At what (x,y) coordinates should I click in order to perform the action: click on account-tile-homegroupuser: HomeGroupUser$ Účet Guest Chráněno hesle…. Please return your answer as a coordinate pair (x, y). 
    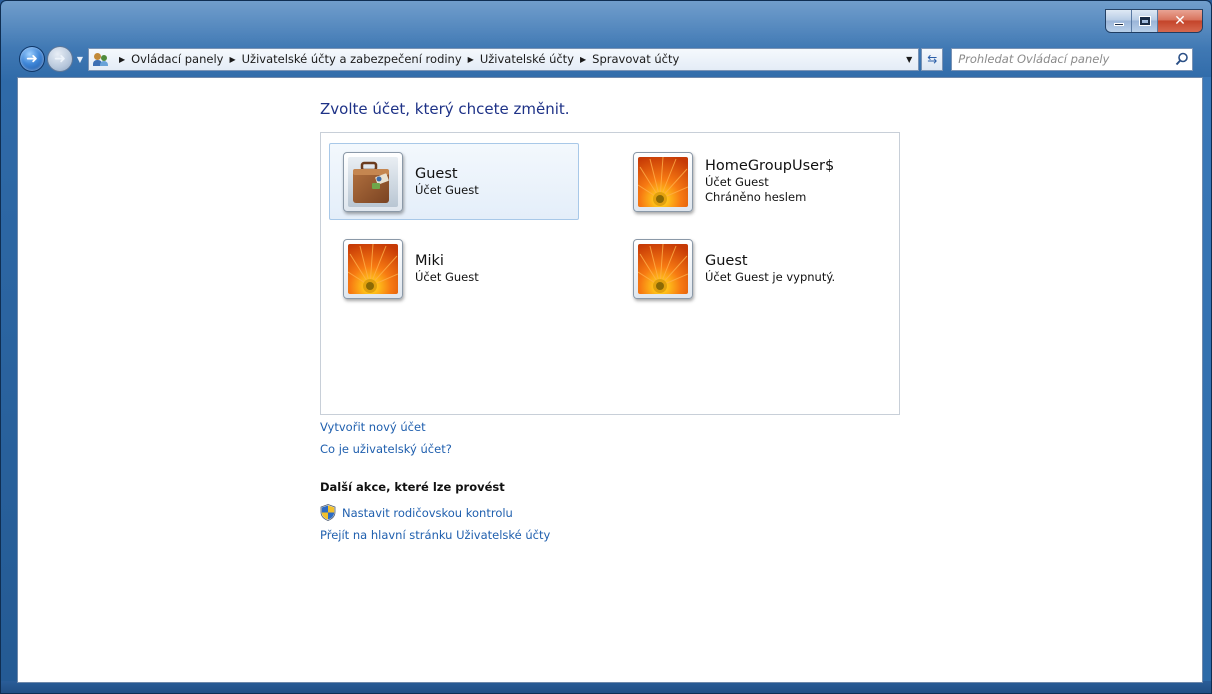
    Looking at the image, I should click on (744, 181).